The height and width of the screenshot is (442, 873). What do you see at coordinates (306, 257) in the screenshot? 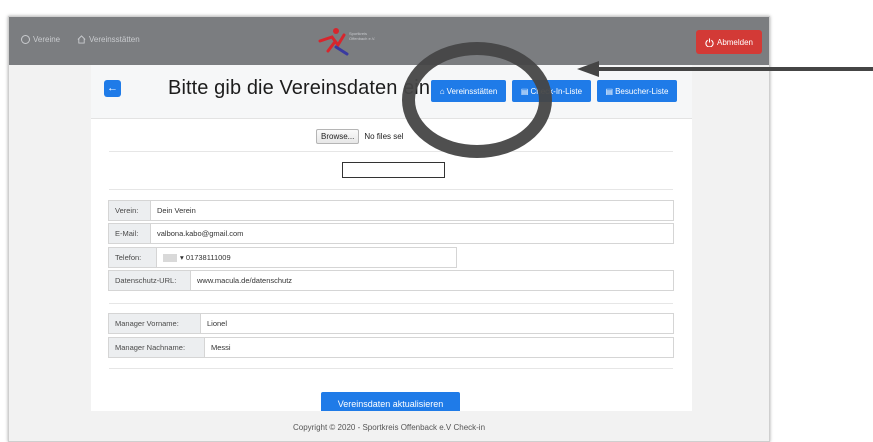
I see `phone-input: ▾ 01738111009` at bounding box center [306, 257].